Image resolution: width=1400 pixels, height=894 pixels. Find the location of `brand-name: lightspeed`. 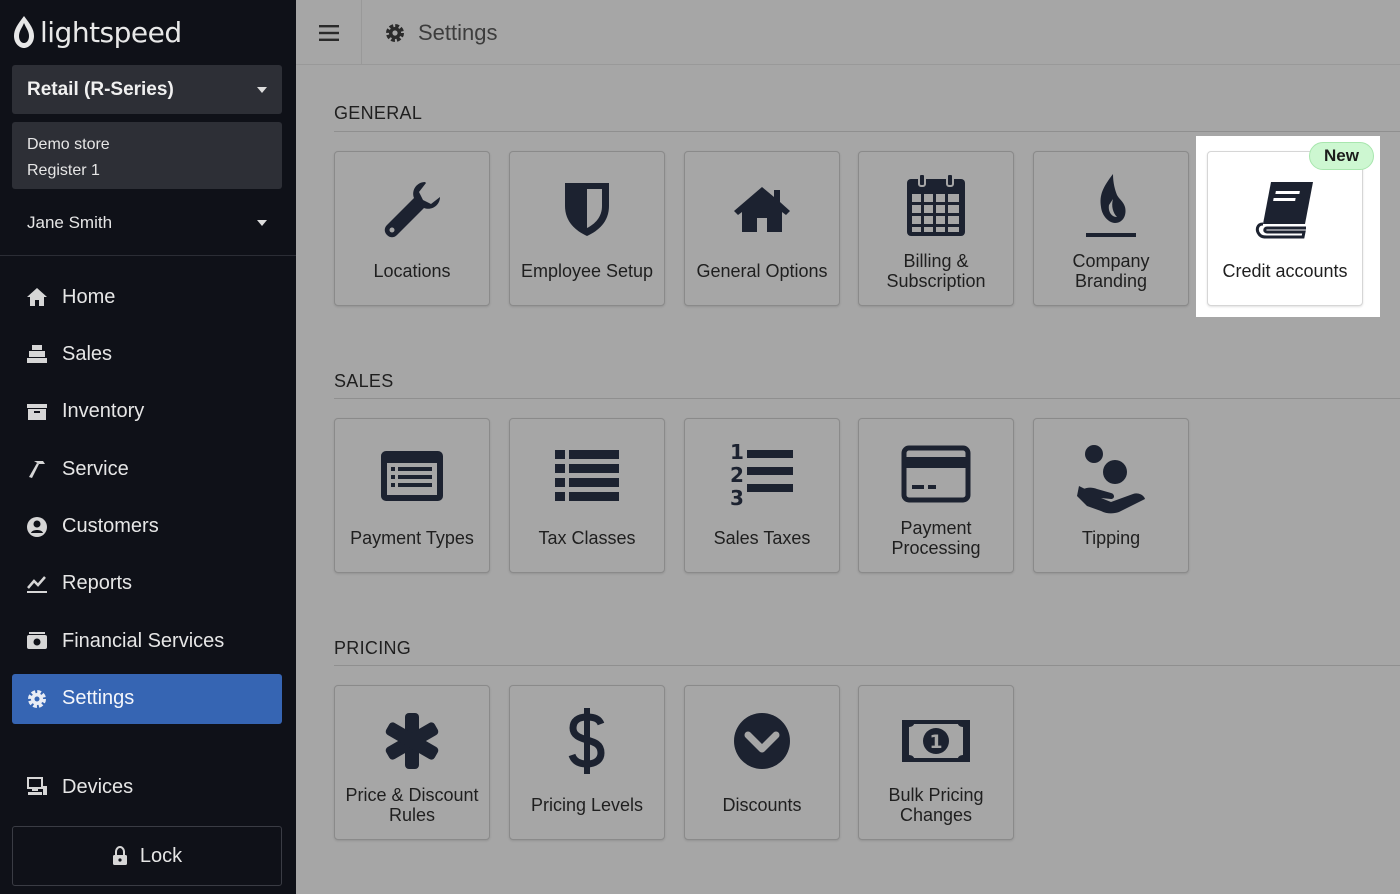

brand-name: lightspeed is located at coordinates (111, 32).